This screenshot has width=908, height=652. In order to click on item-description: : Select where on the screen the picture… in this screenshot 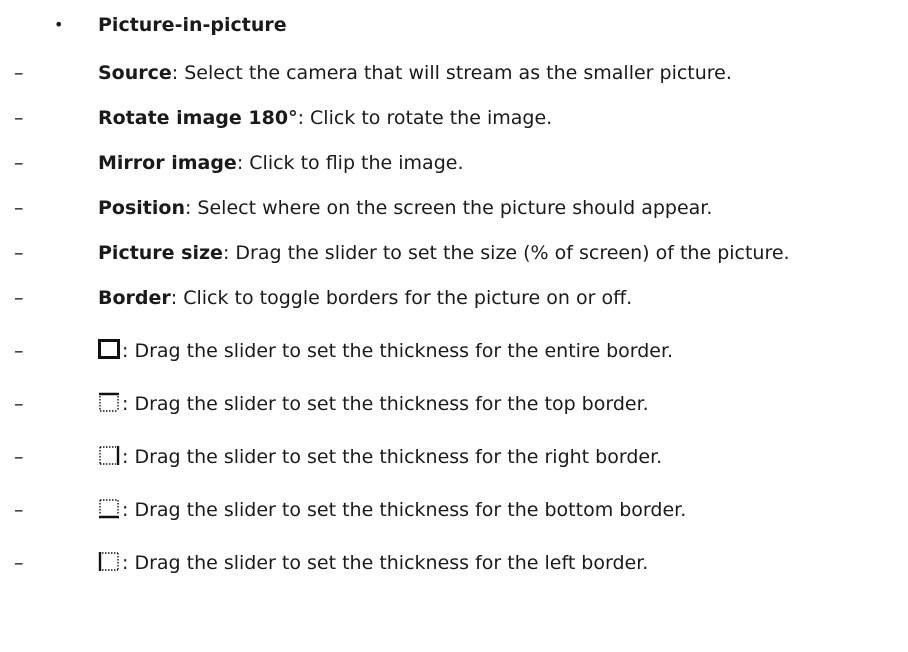, I will do `click(448, 208)`.